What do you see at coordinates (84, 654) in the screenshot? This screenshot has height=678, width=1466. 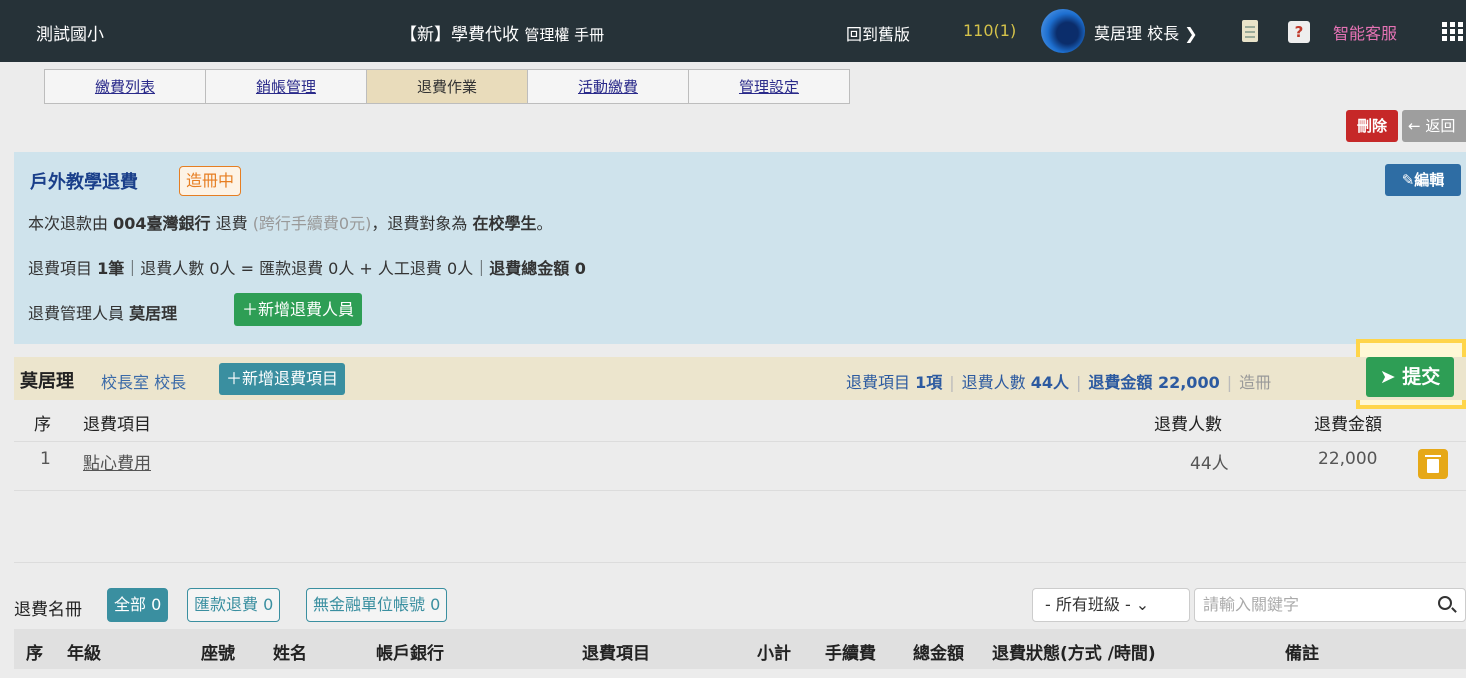 I see `roster-col-grade: 年級` at bounding box center [84, 654].